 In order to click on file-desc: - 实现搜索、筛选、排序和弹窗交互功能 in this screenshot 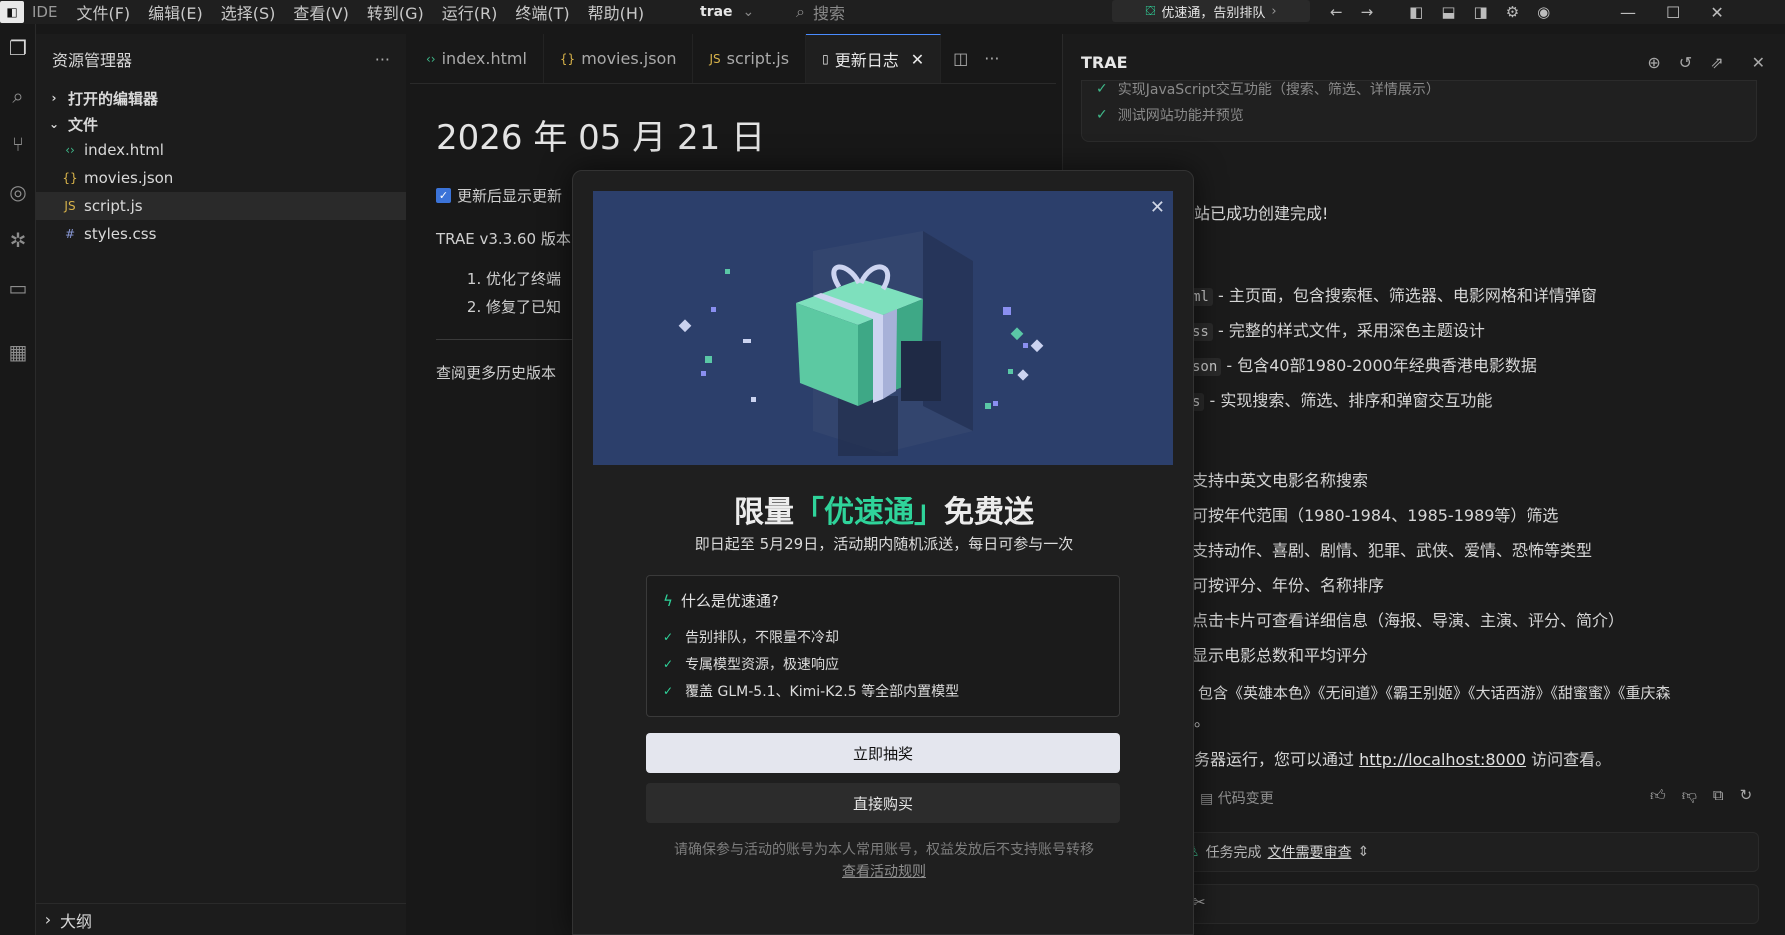, I will do `click(1351, 400)`.